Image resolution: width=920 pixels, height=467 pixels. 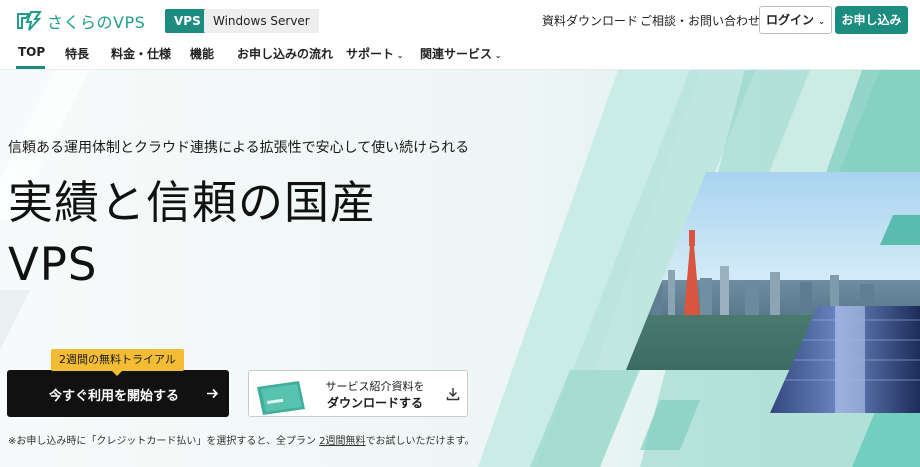 What do you see at coordinates (96, 22) in the screenshot?
I see `logo-text: さくらのVPS` at bounding box center [96, 22].